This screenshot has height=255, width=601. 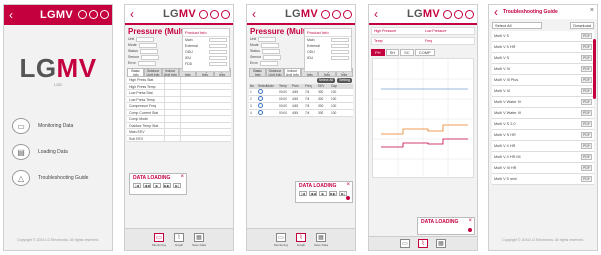 I want to click on list-item: Multi V 5 HR PDF, so click(x=543, y=47).